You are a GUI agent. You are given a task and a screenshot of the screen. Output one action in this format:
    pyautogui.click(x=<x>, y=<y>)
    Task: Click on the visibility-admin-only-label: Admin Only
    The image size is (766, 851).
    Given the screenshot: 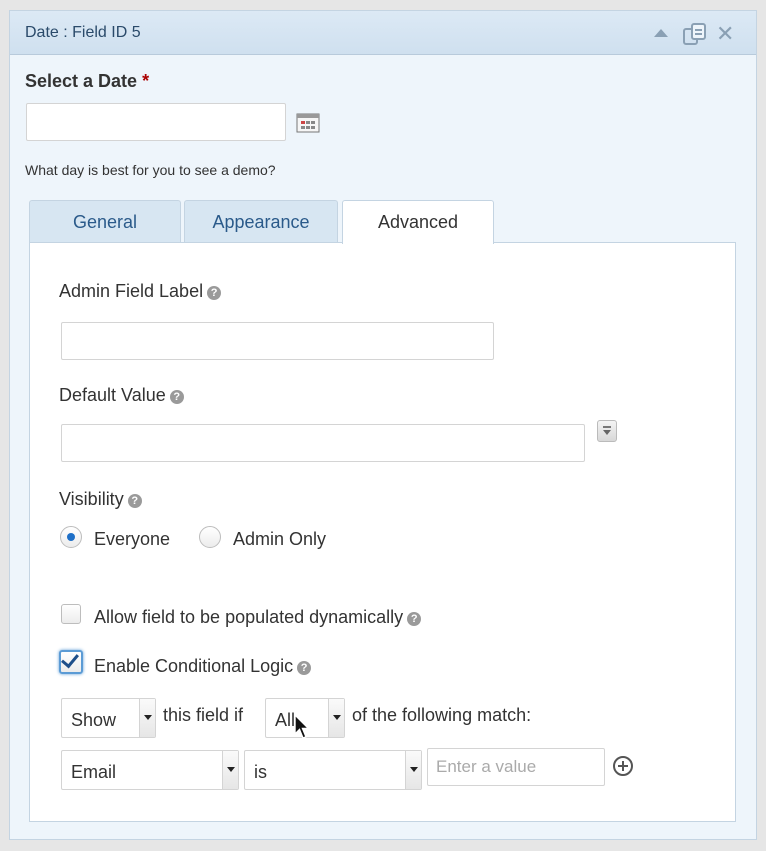 What is the action you would take?
    pyautogui.click(x=279, y=539)
    